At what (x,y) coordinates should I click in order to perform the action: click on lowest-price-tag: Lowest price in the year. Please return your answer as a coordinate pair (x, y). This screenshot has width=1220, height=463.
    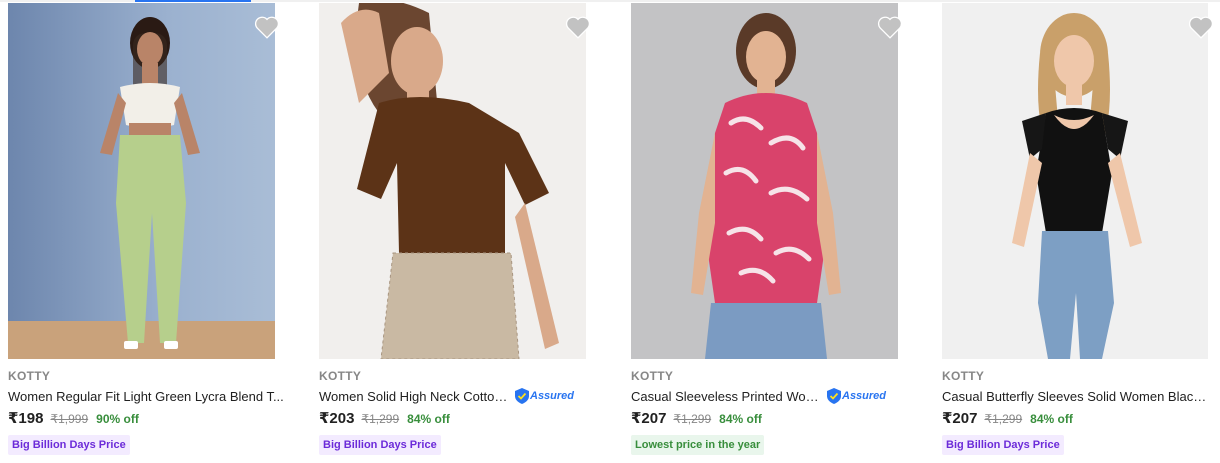
    Looking at the image, I should click on (698, 445).